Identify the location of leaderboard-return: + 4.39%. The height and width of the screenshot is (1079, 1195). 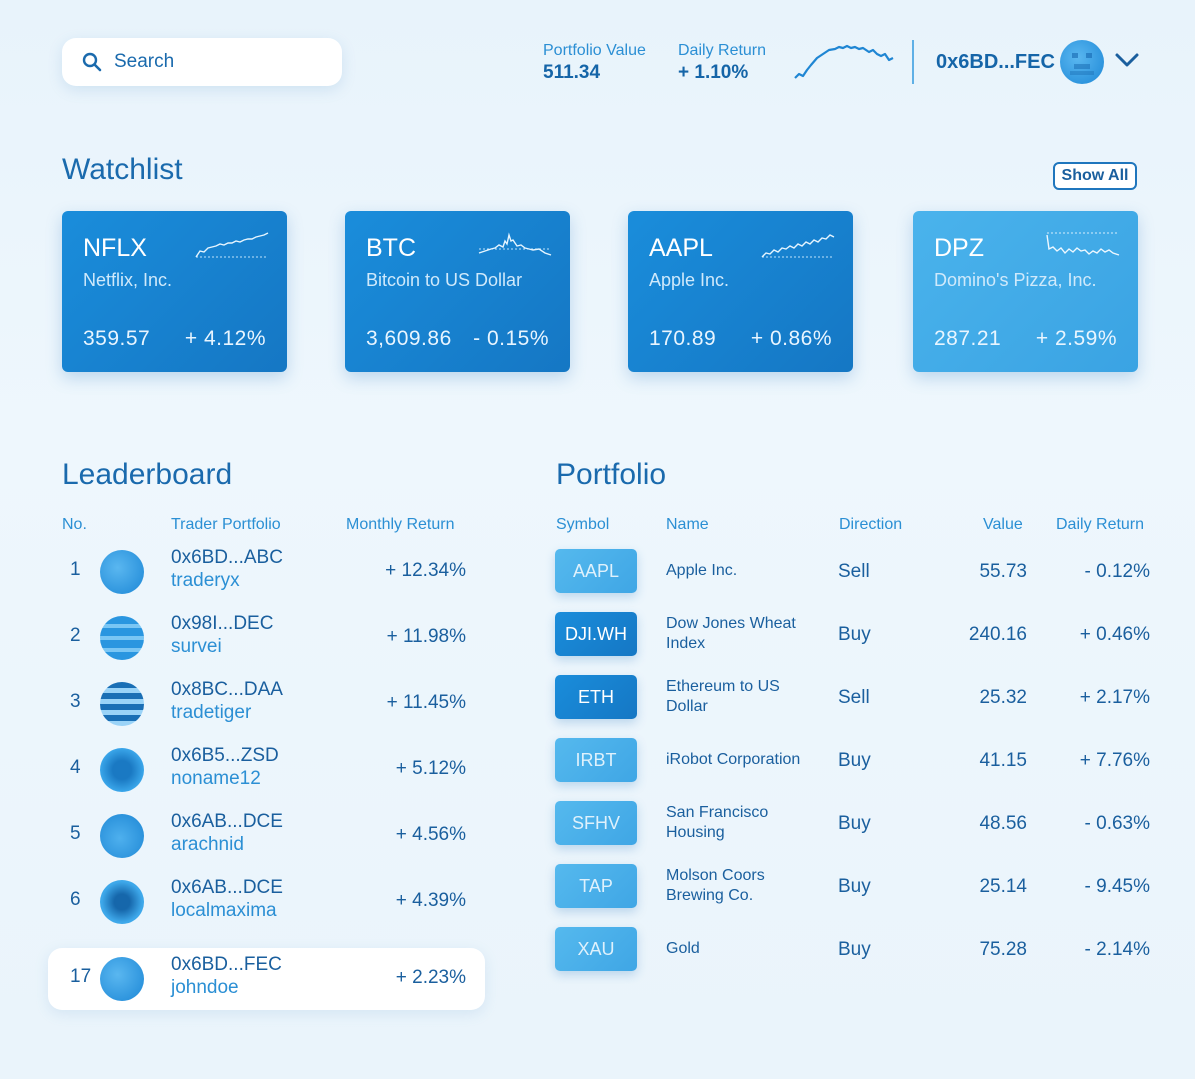
(430, 900).